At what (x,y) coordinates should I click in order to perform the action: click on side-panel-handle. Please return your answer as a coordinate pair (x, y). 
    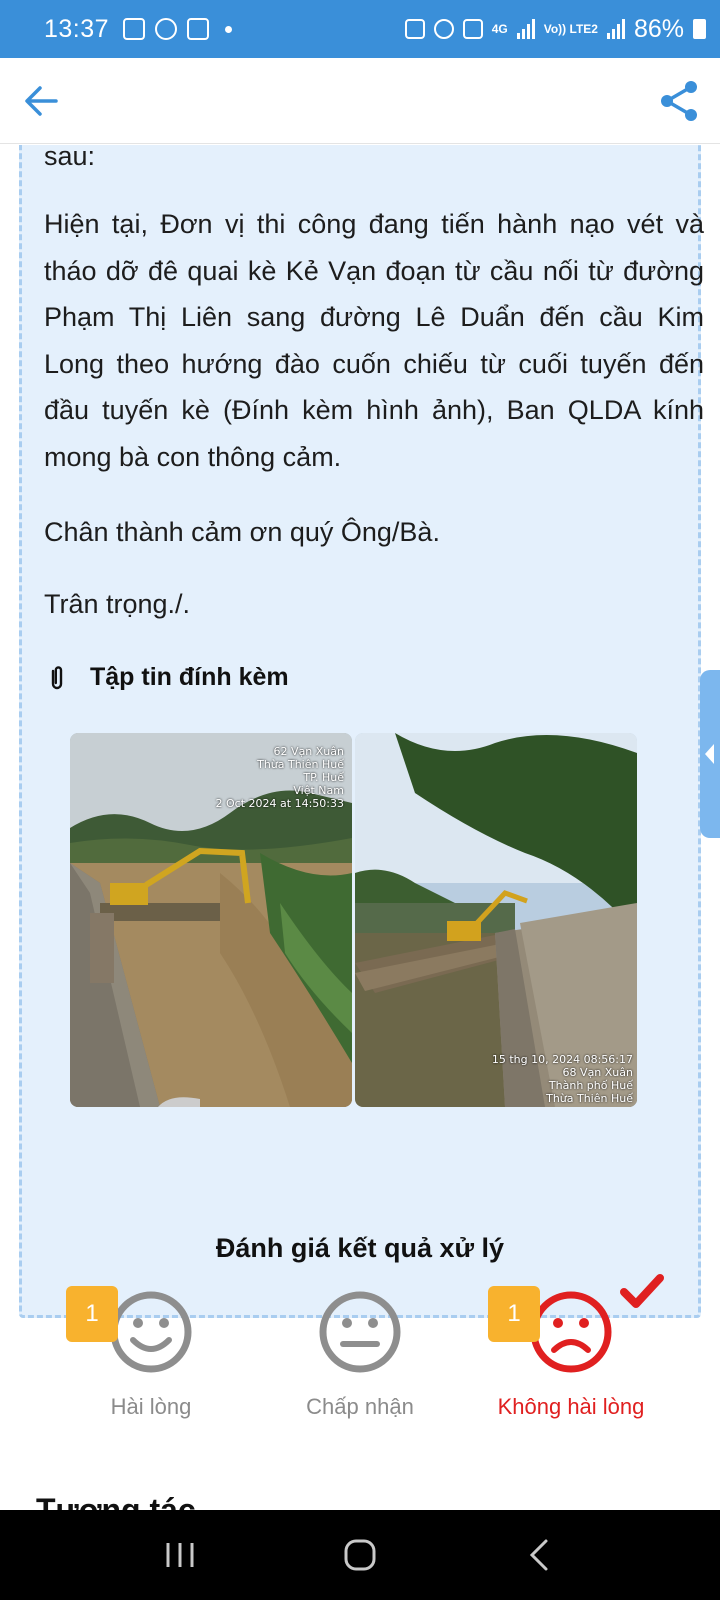
    Looking at the image, I should click on (710, 754).